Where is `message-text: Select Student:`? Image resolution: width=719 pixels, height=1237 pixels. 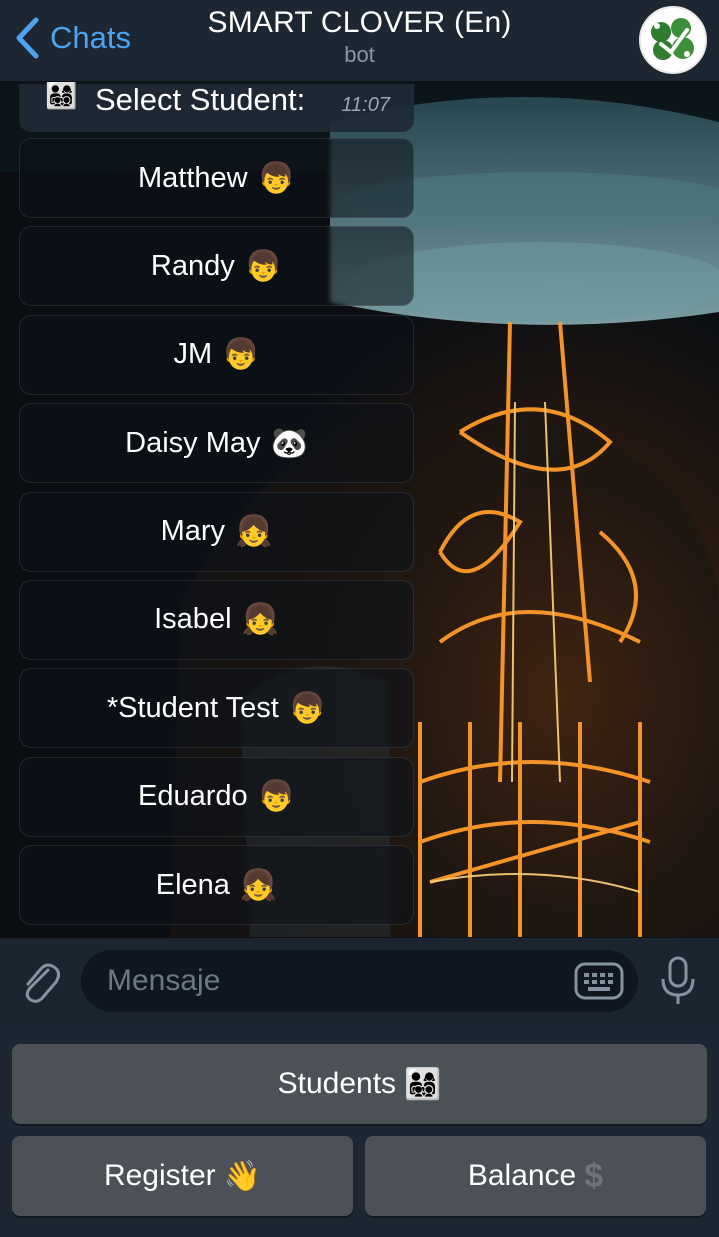 message-text: Select Student: is located at coordinates (200, 99).